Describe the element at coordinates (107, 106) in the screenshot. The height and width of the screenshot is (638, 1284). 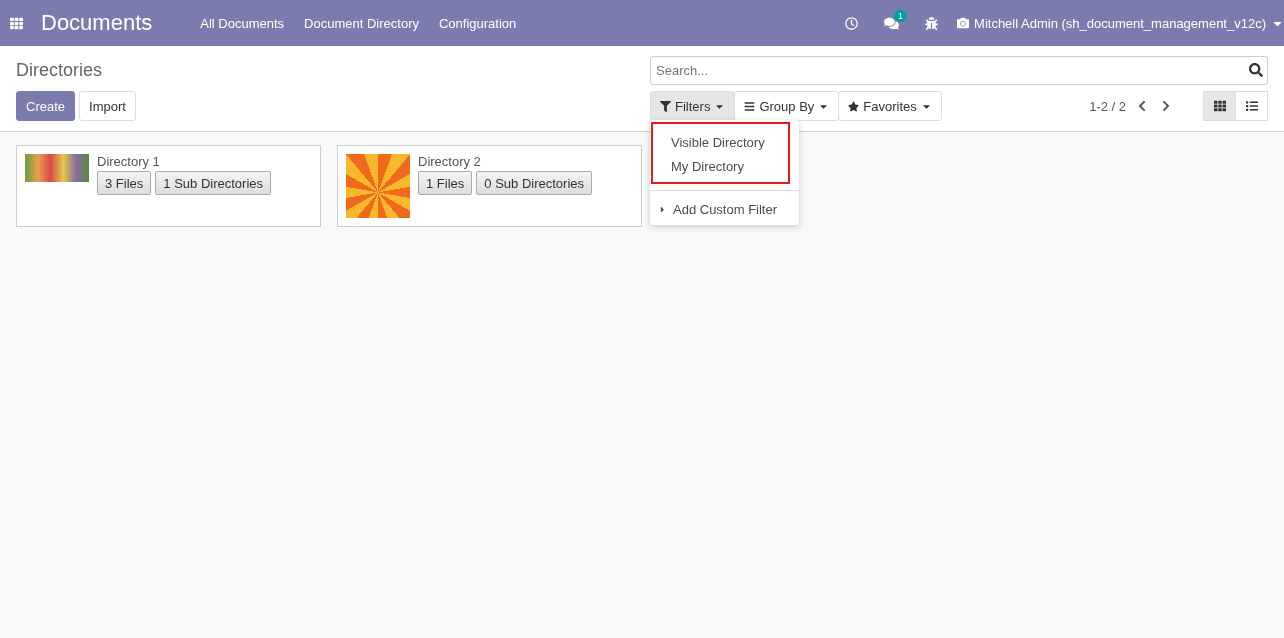
I see `import-button: Import` at that location.